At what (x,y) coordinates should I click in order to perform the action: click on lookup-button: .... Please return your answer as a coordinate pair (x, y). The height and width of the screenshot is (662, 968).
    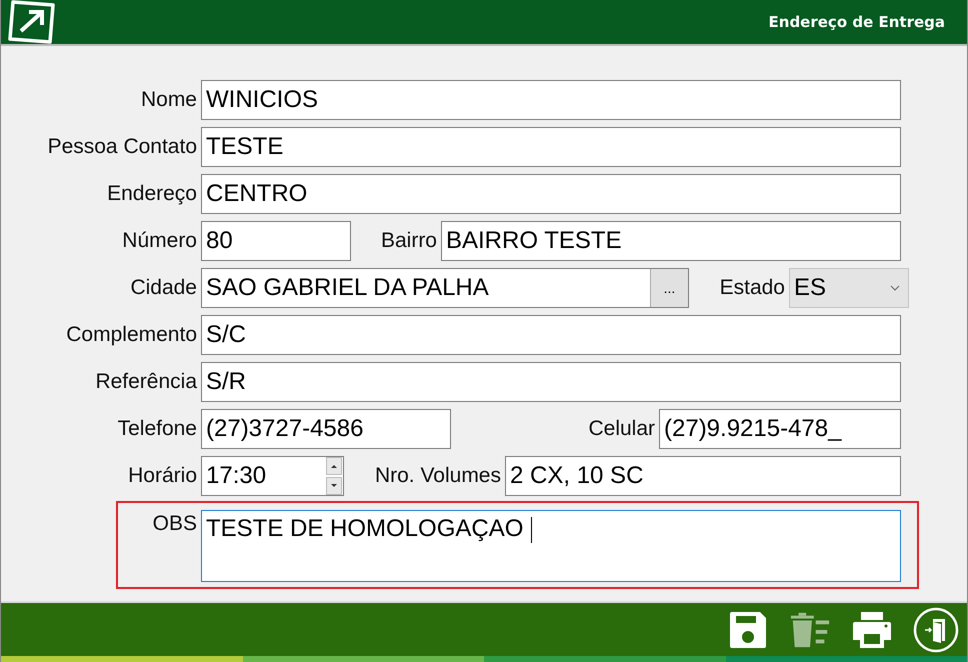
    Looking at the image, I should click on (669, 288).